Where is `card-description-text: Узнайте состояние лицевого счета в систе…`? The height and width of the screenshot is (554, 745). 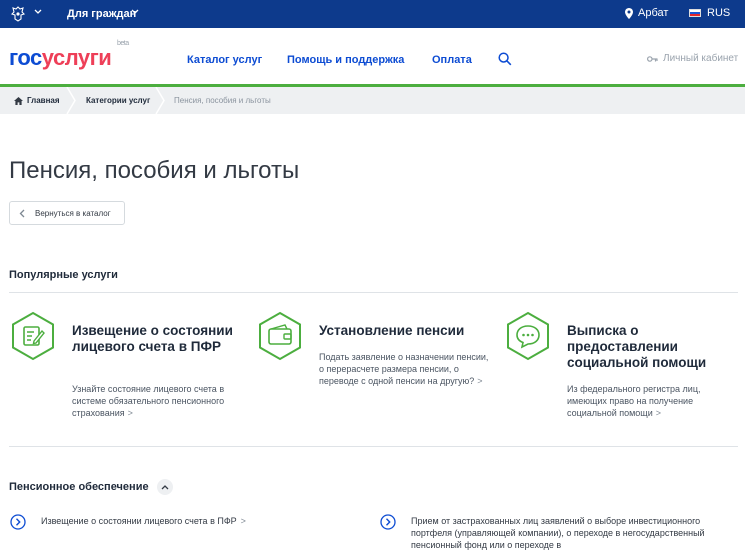
card-description-text: Узнайте состояние лицевого счета в систе… is located at coordinates (148, 401).